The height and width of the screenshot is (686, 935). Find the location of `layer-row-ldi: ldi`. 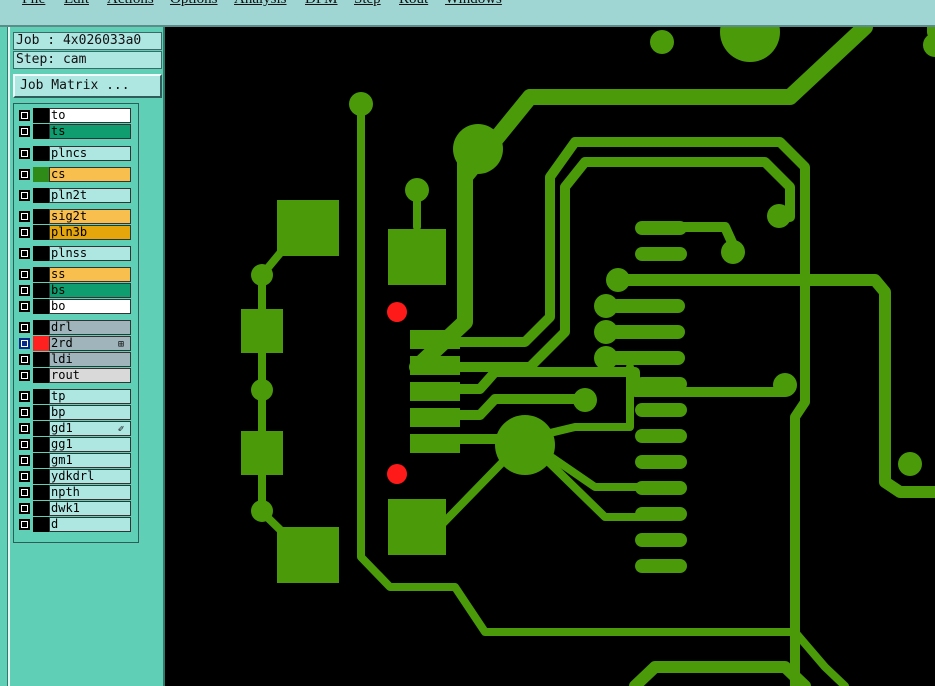

layer-row-ldi: ldi is located at coordinates (76, 359).